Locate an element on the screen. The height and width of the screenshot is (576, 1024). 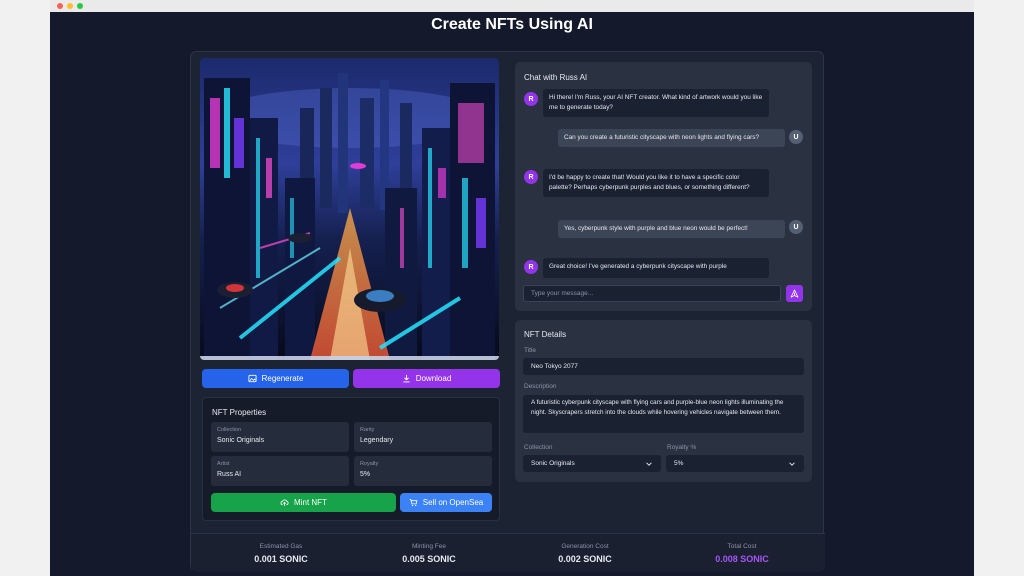
cost-value: 0.005 SONIC is located at coordinates (429, 559).